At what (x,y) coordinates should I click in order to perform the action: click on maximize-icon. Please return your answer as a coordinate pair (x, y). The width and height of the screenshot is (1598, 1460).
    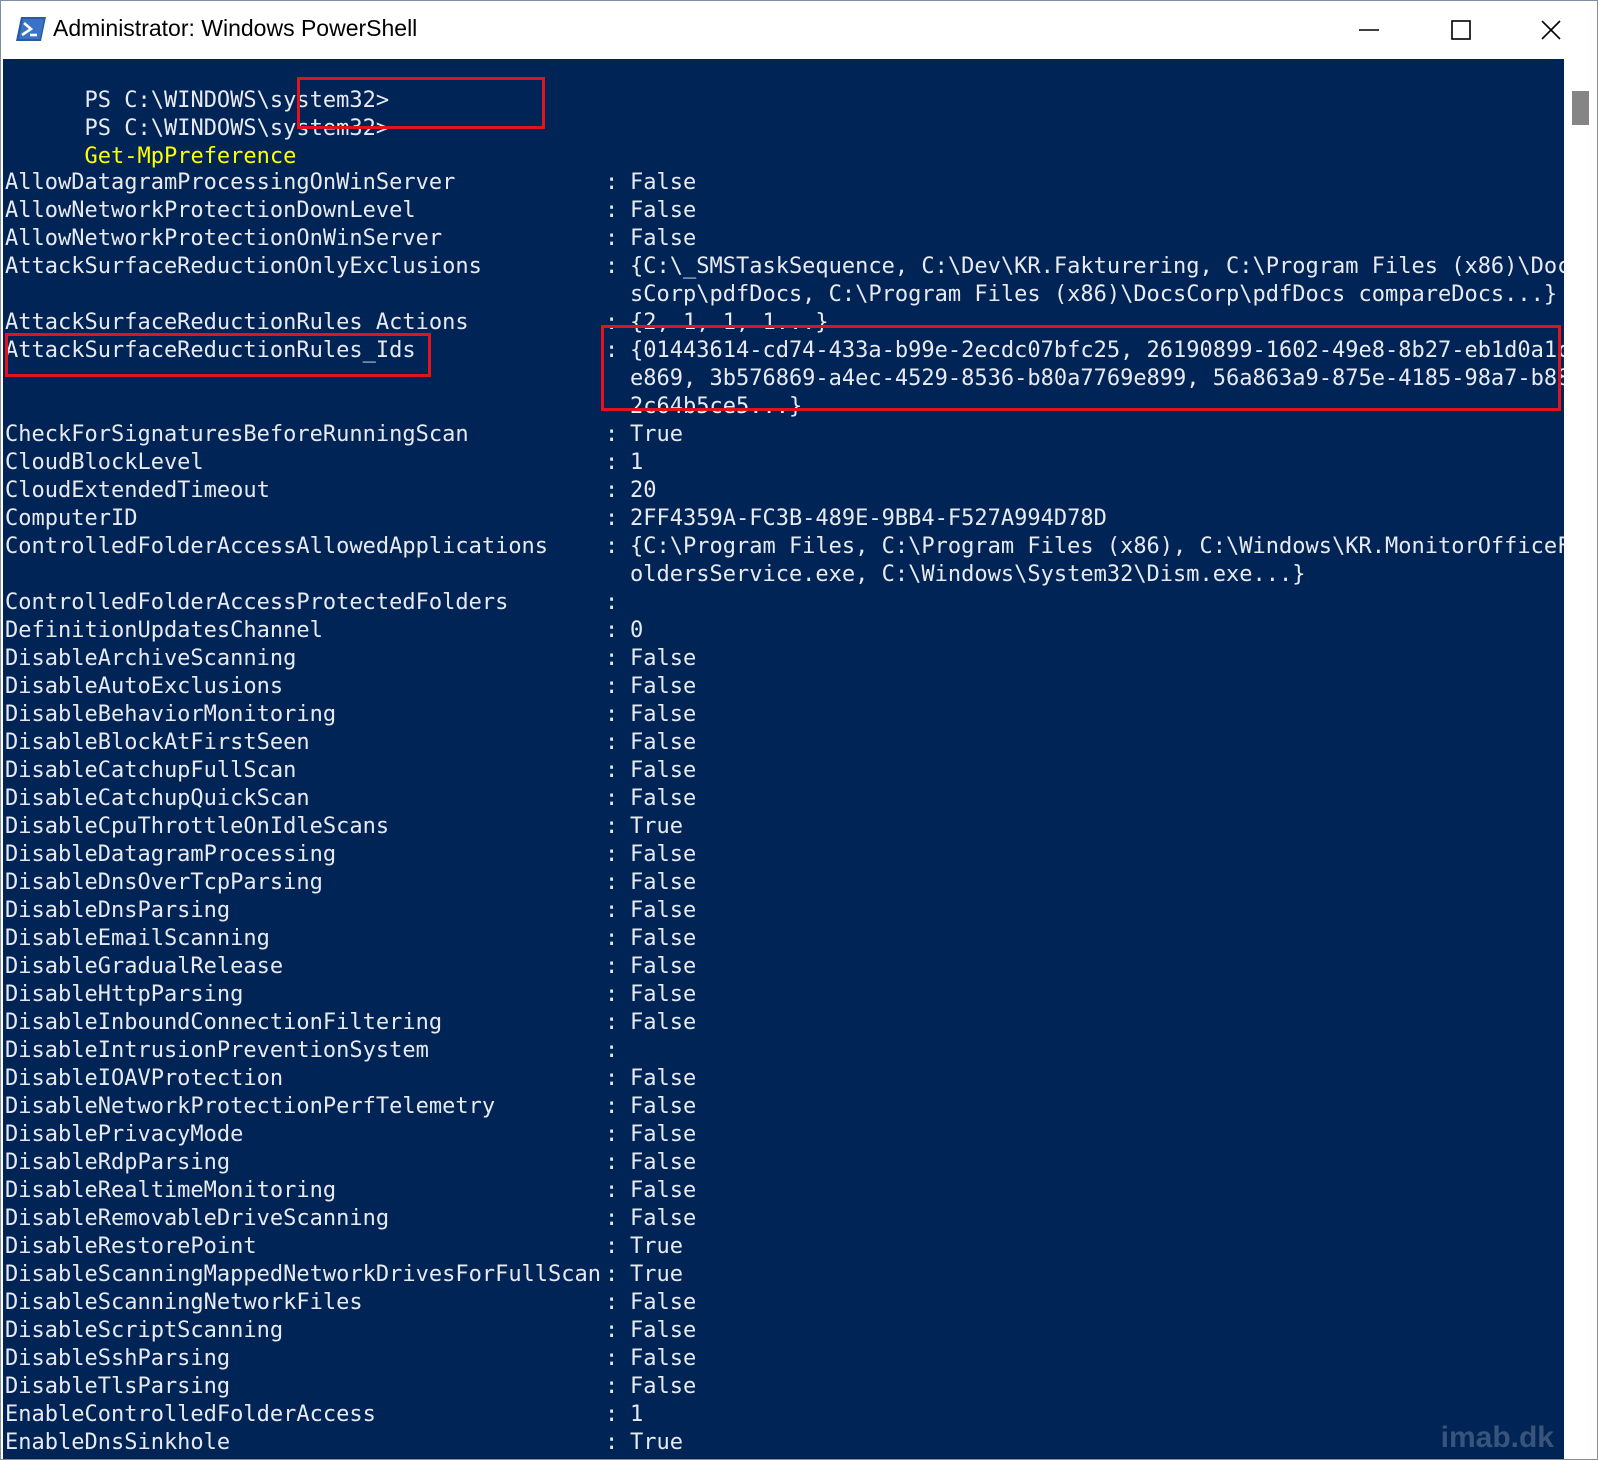
    Looking at the image, I should click on (1461, 30).